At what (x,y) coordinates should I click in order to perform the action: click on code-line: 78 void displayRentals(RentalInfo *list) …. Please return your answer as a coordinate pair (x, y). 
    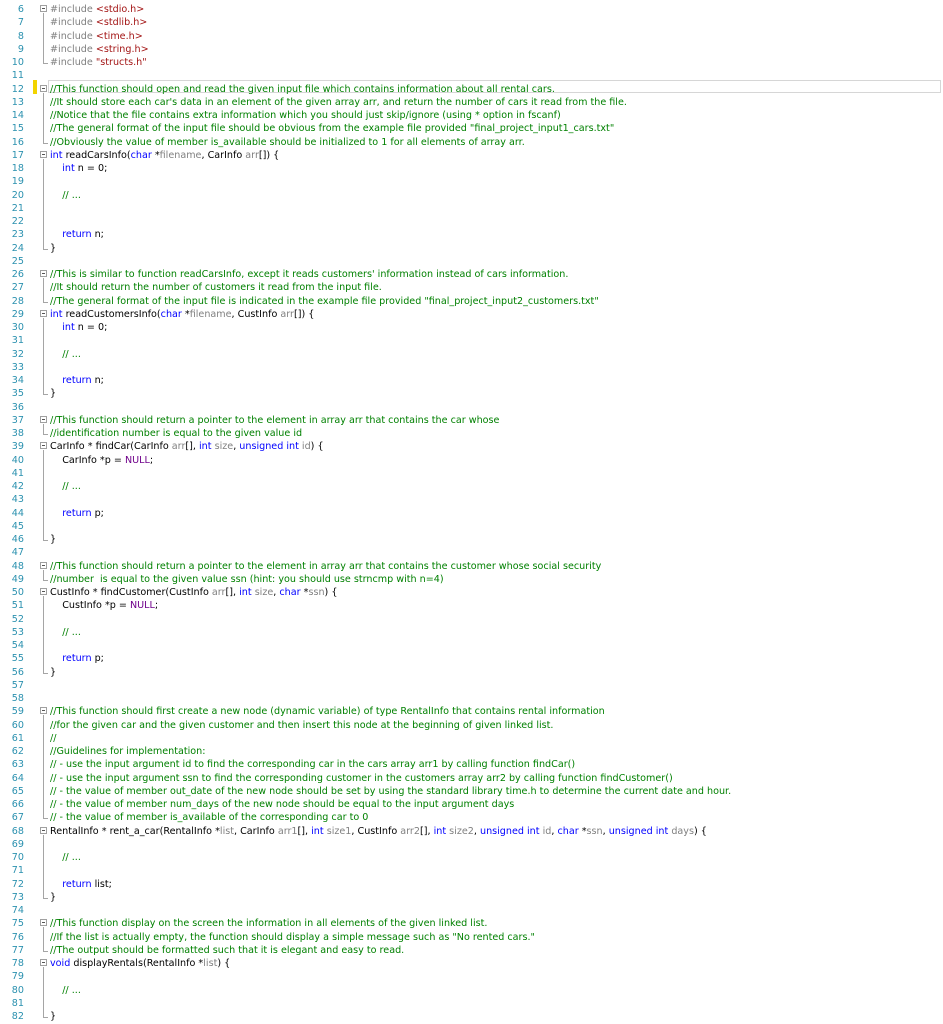
    Looking at the image, I should click on (471, 963).